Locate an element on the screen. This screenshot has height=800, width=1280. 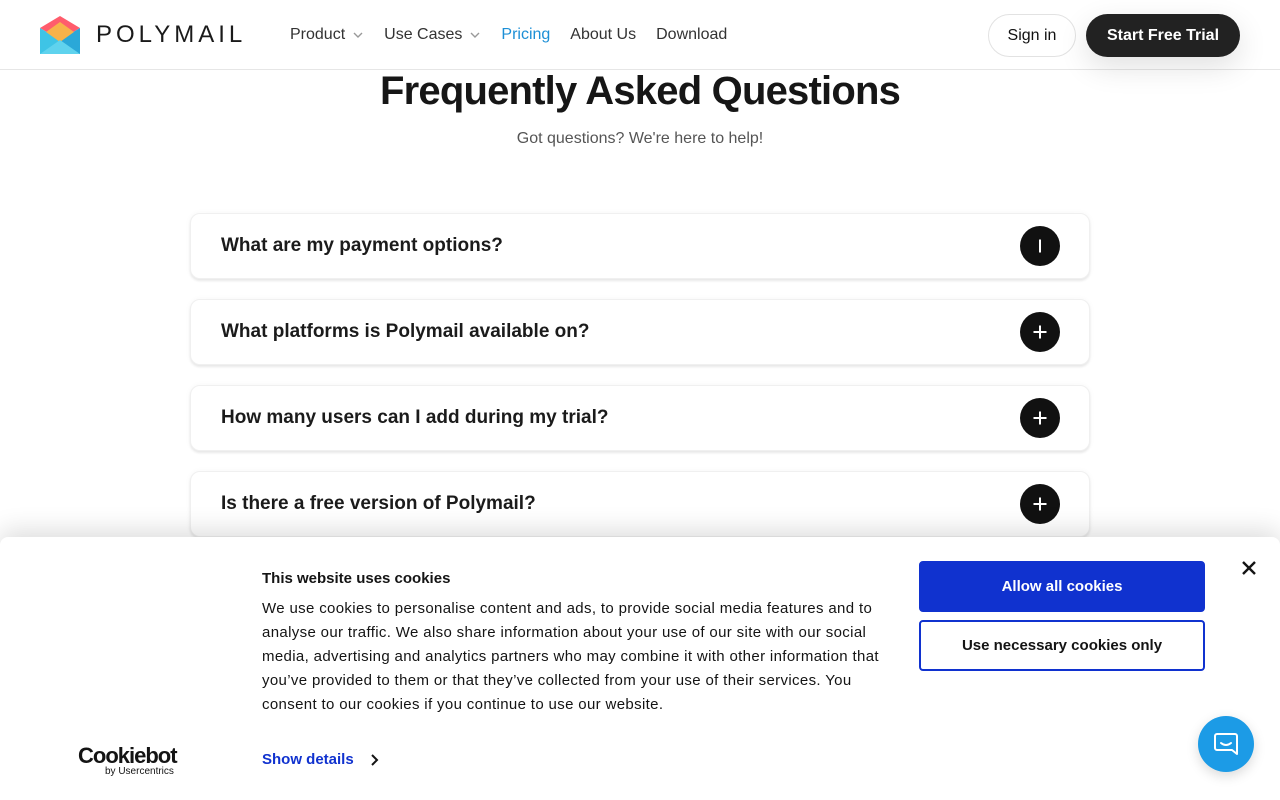
nav-download-label: Download is located at coordinates (692, 34).